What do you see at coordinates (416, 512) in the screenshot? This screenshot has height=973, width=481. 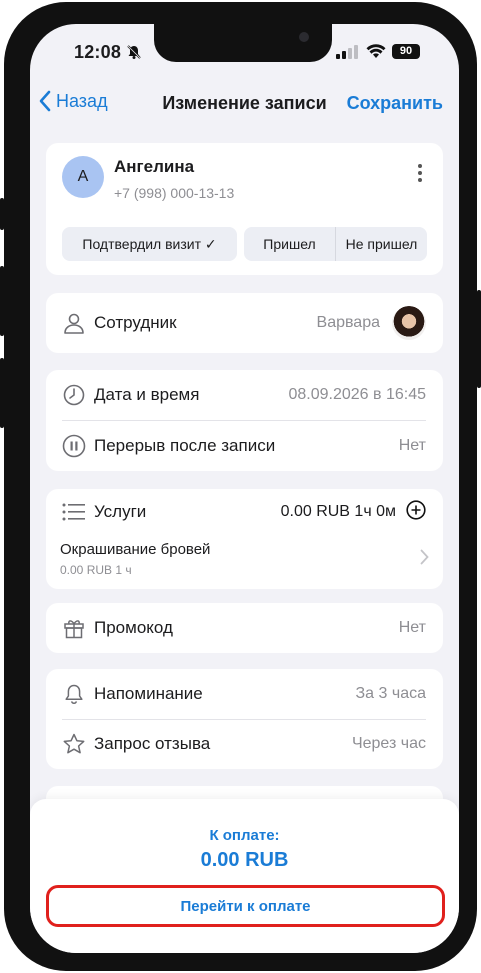 I see `plus-circle-icon` at bounding box center [416, 512].